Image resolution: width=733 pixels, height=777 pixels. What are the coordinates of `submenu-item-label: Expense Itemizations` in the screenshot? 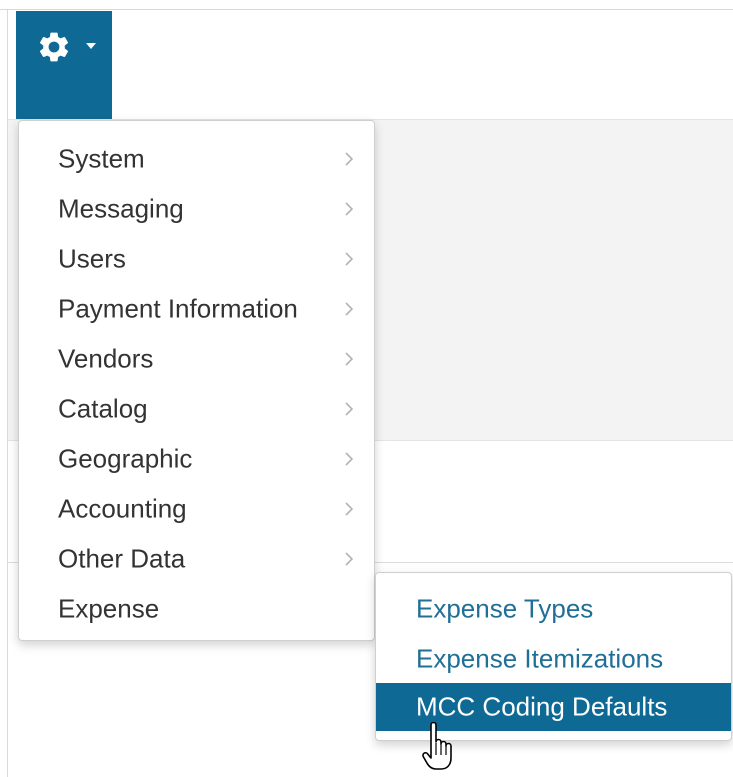 It's located at (540, 658).